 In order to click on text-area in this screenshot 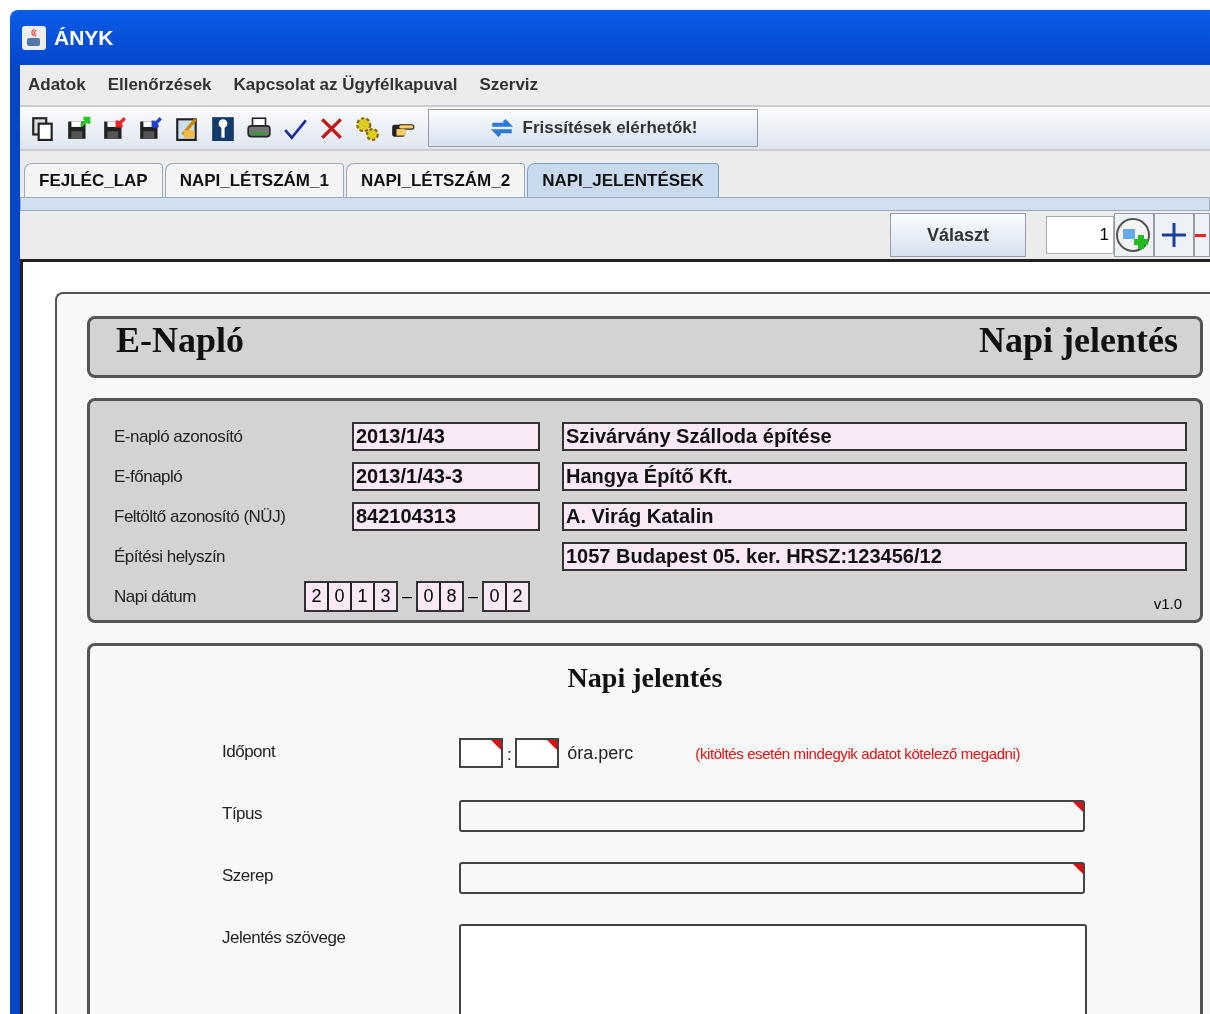, I will do `click(773, 969)`.